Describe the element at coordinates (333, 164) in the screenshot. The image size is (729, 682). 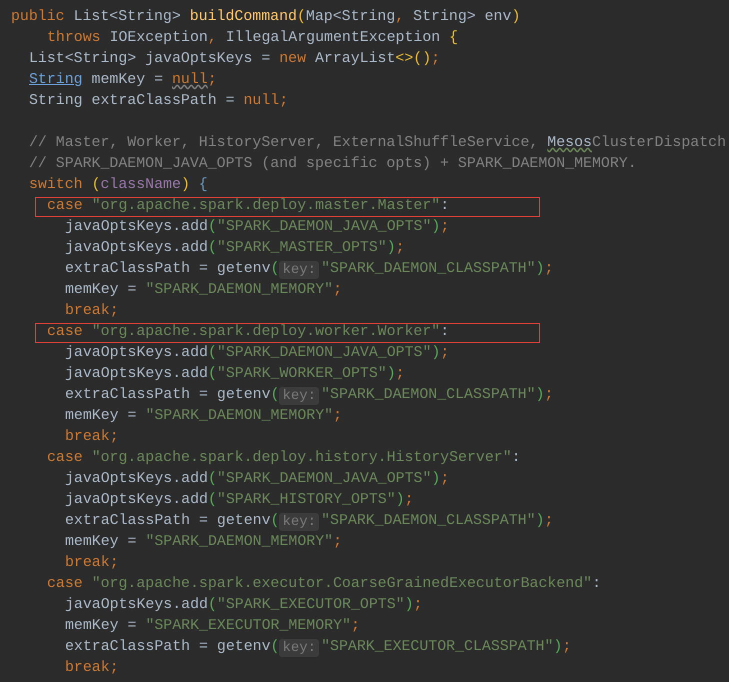
I see `code-text: // SPARK_DAEMON_JAVA_OPTS (and specific opts) + SPARK_DAEMON_MEMORY.` at that location.